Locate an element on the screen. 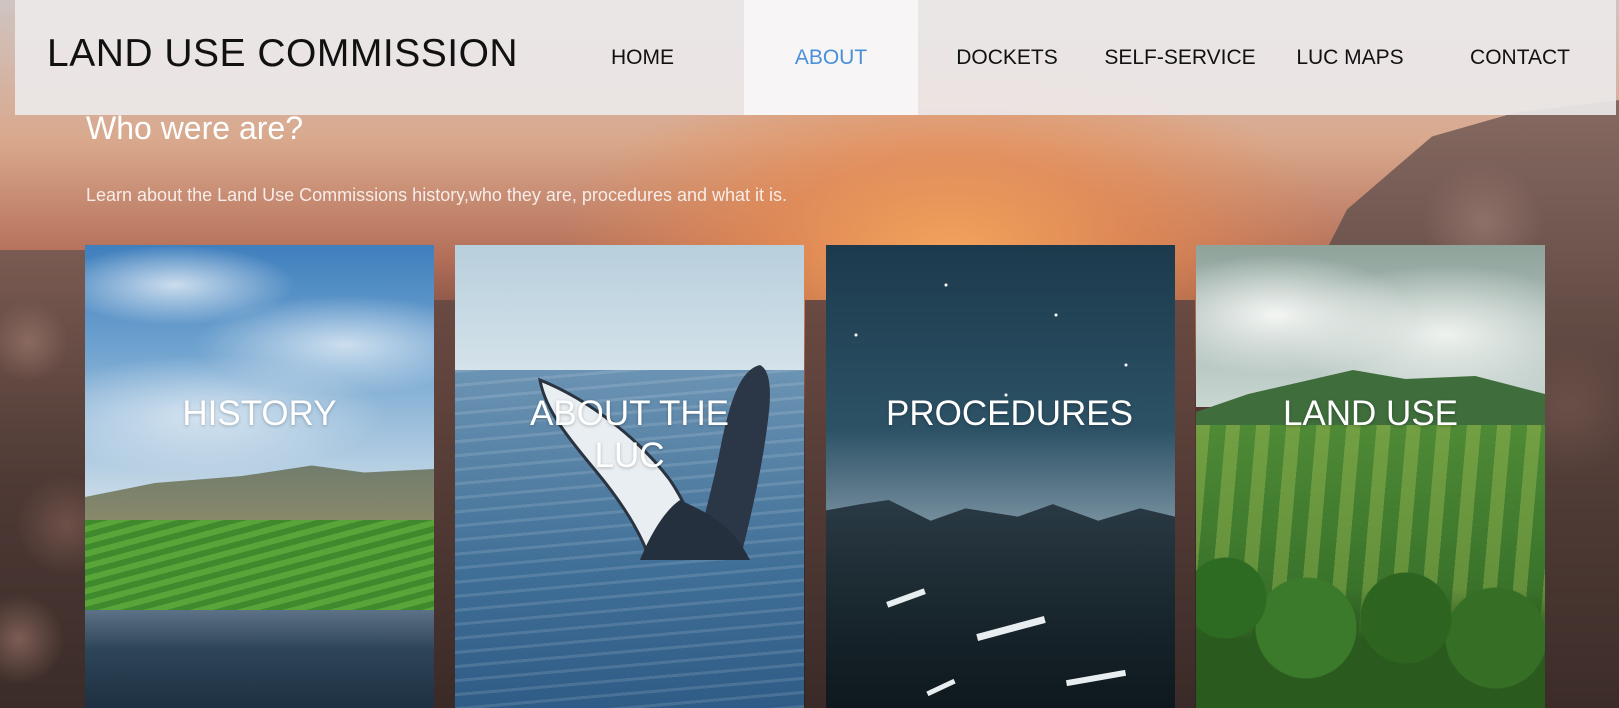 The width and height of the screenshot is (1619, 708). card-about-the-luc: ABOUT THE LUC is located at coordinates (629, 476).